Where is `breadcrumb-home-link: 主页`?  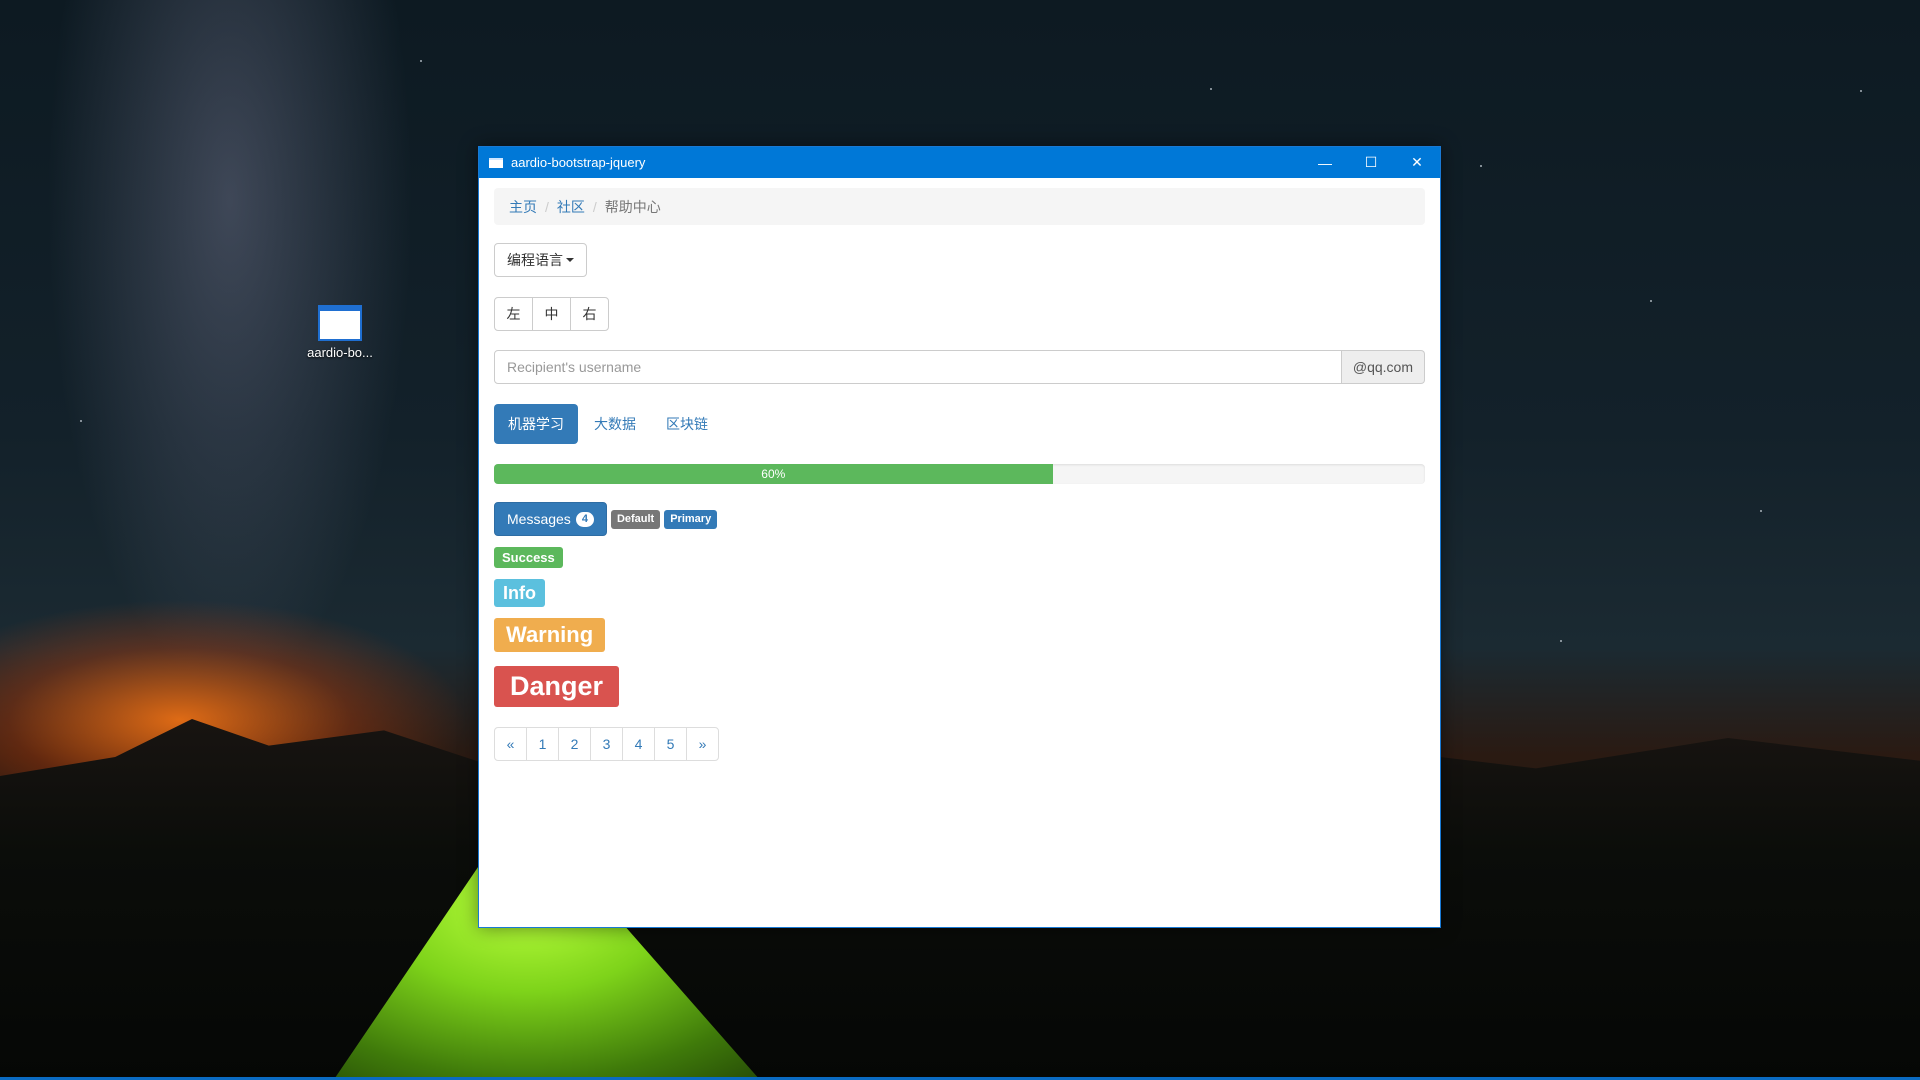
breadcrumb-home-link: 主页 is located at coordinates (523, 207).